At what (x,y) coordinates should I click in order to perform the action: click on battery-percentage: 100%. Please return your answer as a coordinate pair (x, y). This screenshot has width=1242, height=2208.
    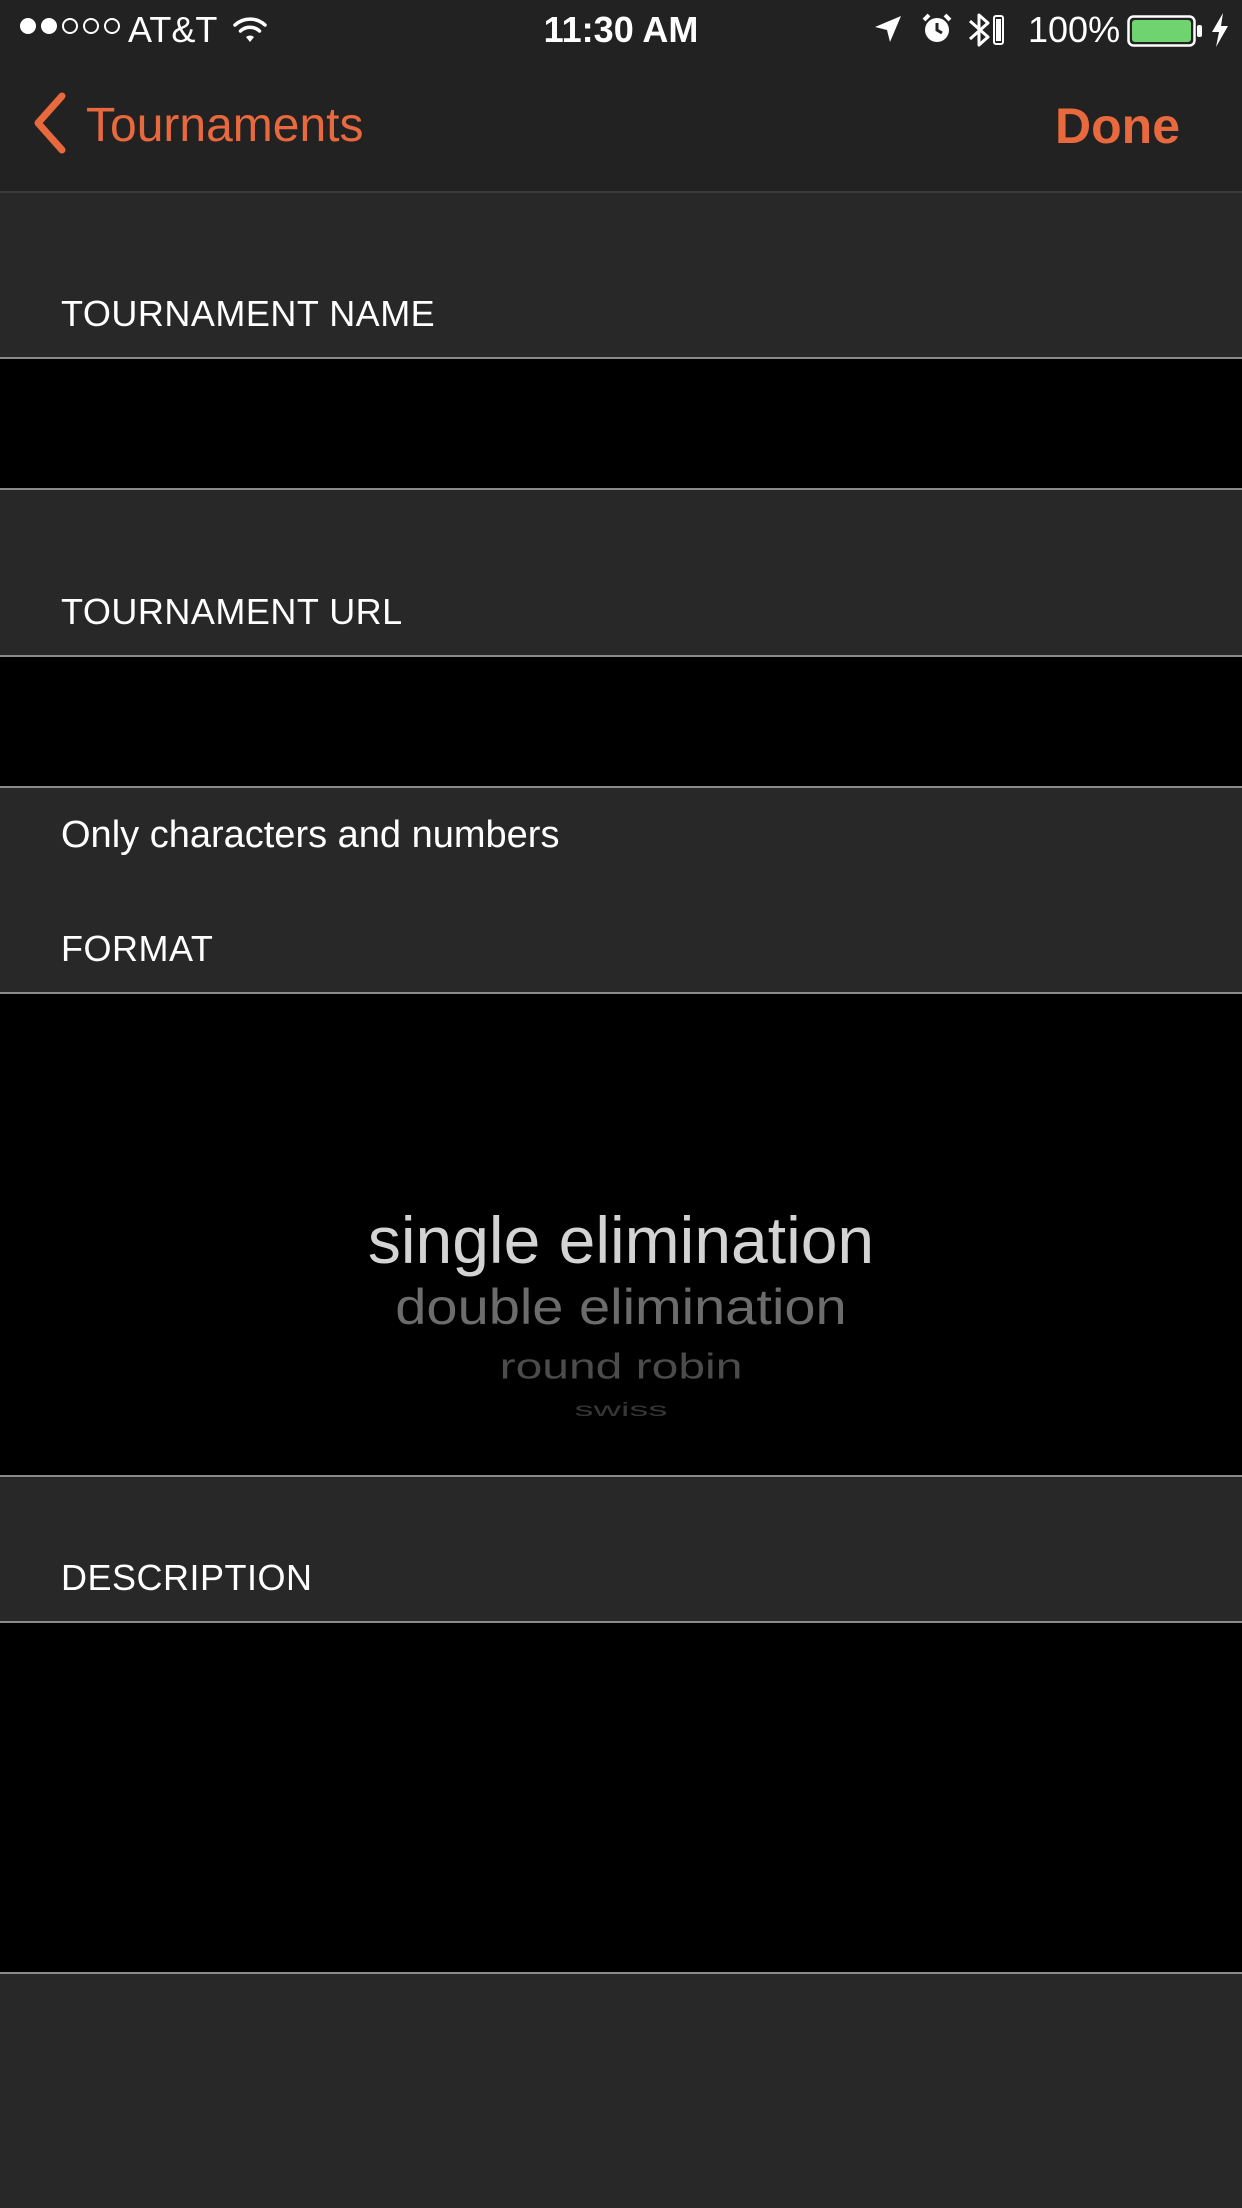
    Looking at the image, I should click on (1074, 29).